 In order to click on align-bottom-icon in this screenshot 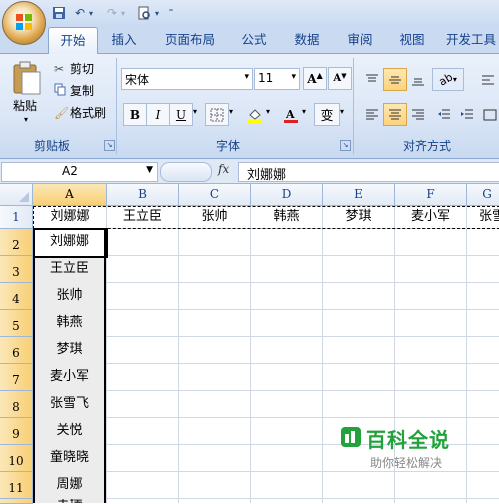, I will do `click(418, 79)`.